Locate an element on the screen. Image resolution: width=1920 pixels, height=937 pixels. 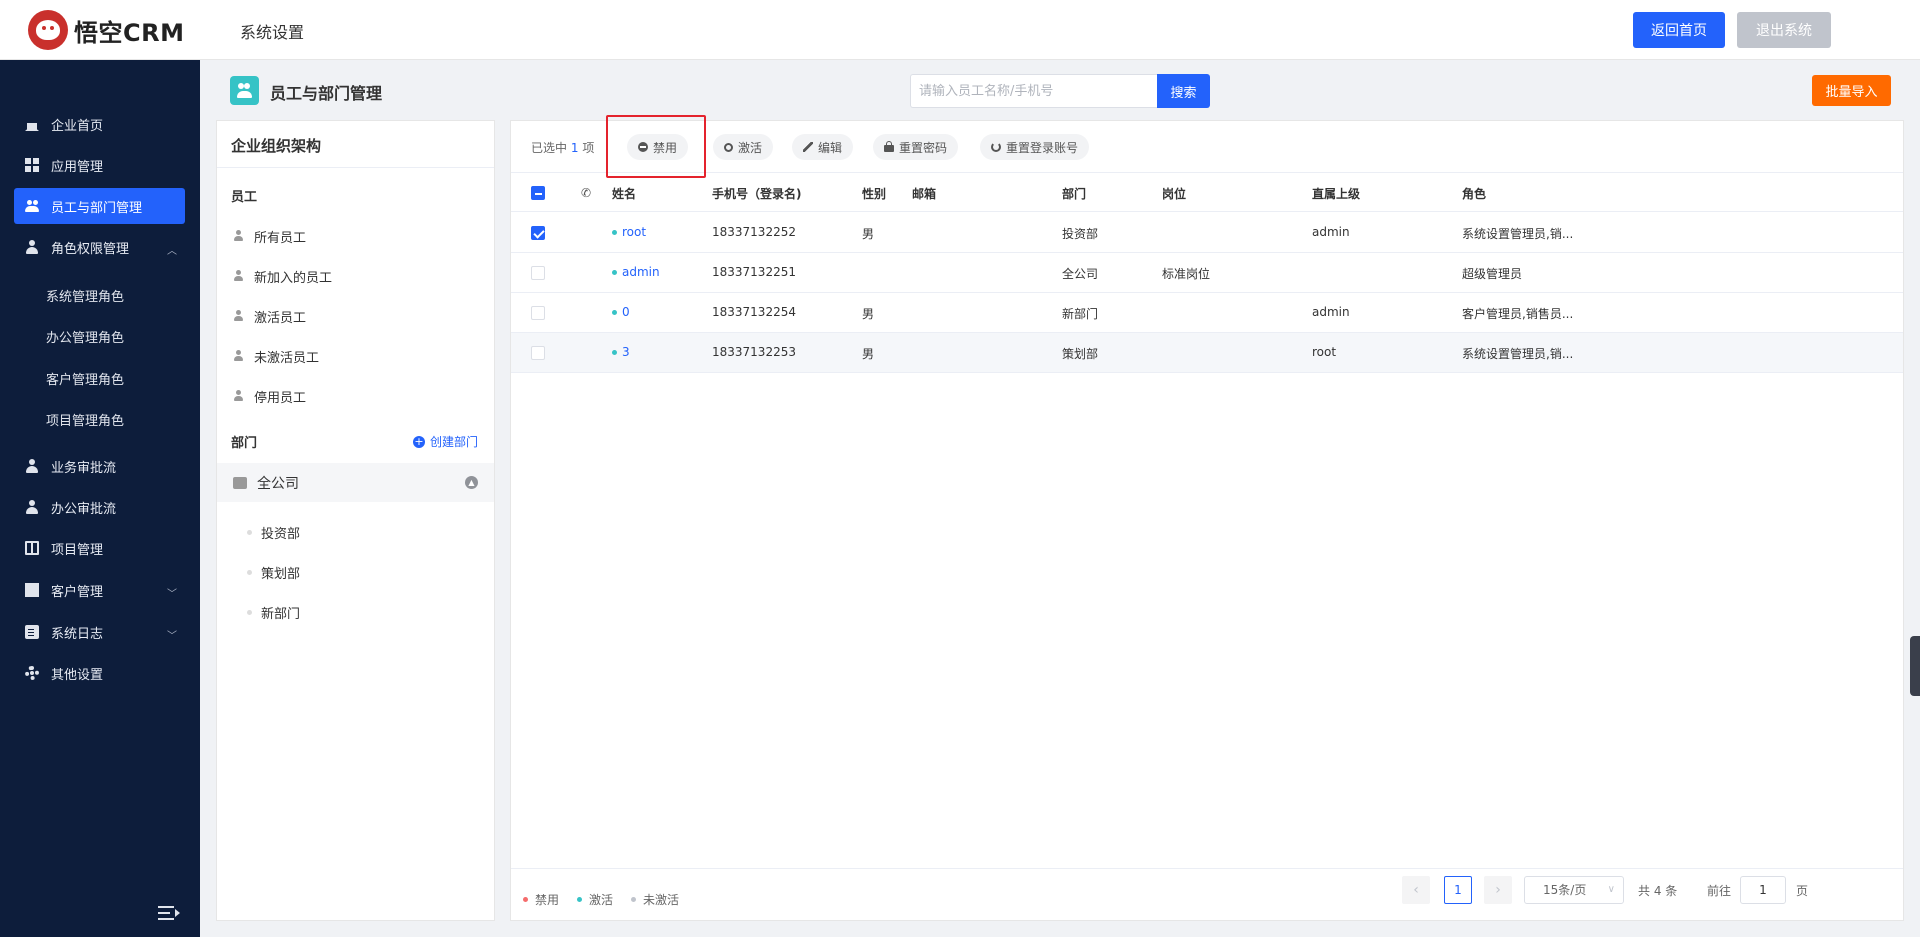
next-page-button: › is located at coordinates (1498, 890).